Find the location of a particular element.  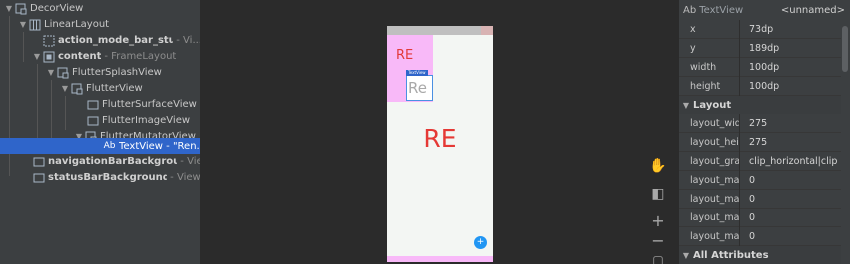

section-layout: ▼ Layout is located at coordinates (760, 105).